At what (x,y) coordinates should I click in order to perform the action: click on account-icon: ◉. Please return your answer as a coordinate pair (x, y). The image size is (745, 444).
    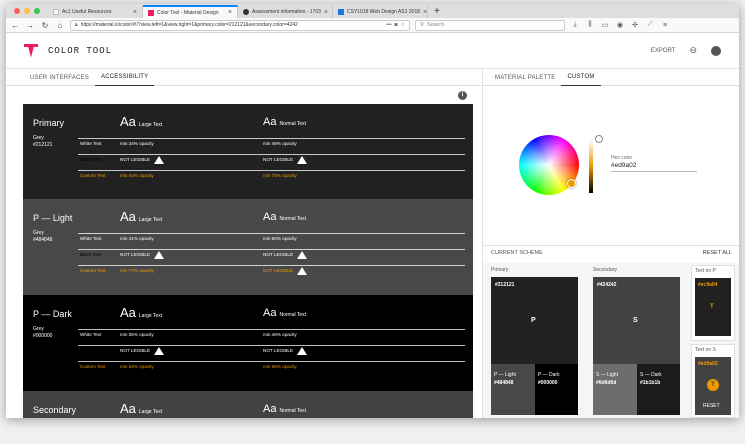
    Looking at the image, I should click on (620, 25).